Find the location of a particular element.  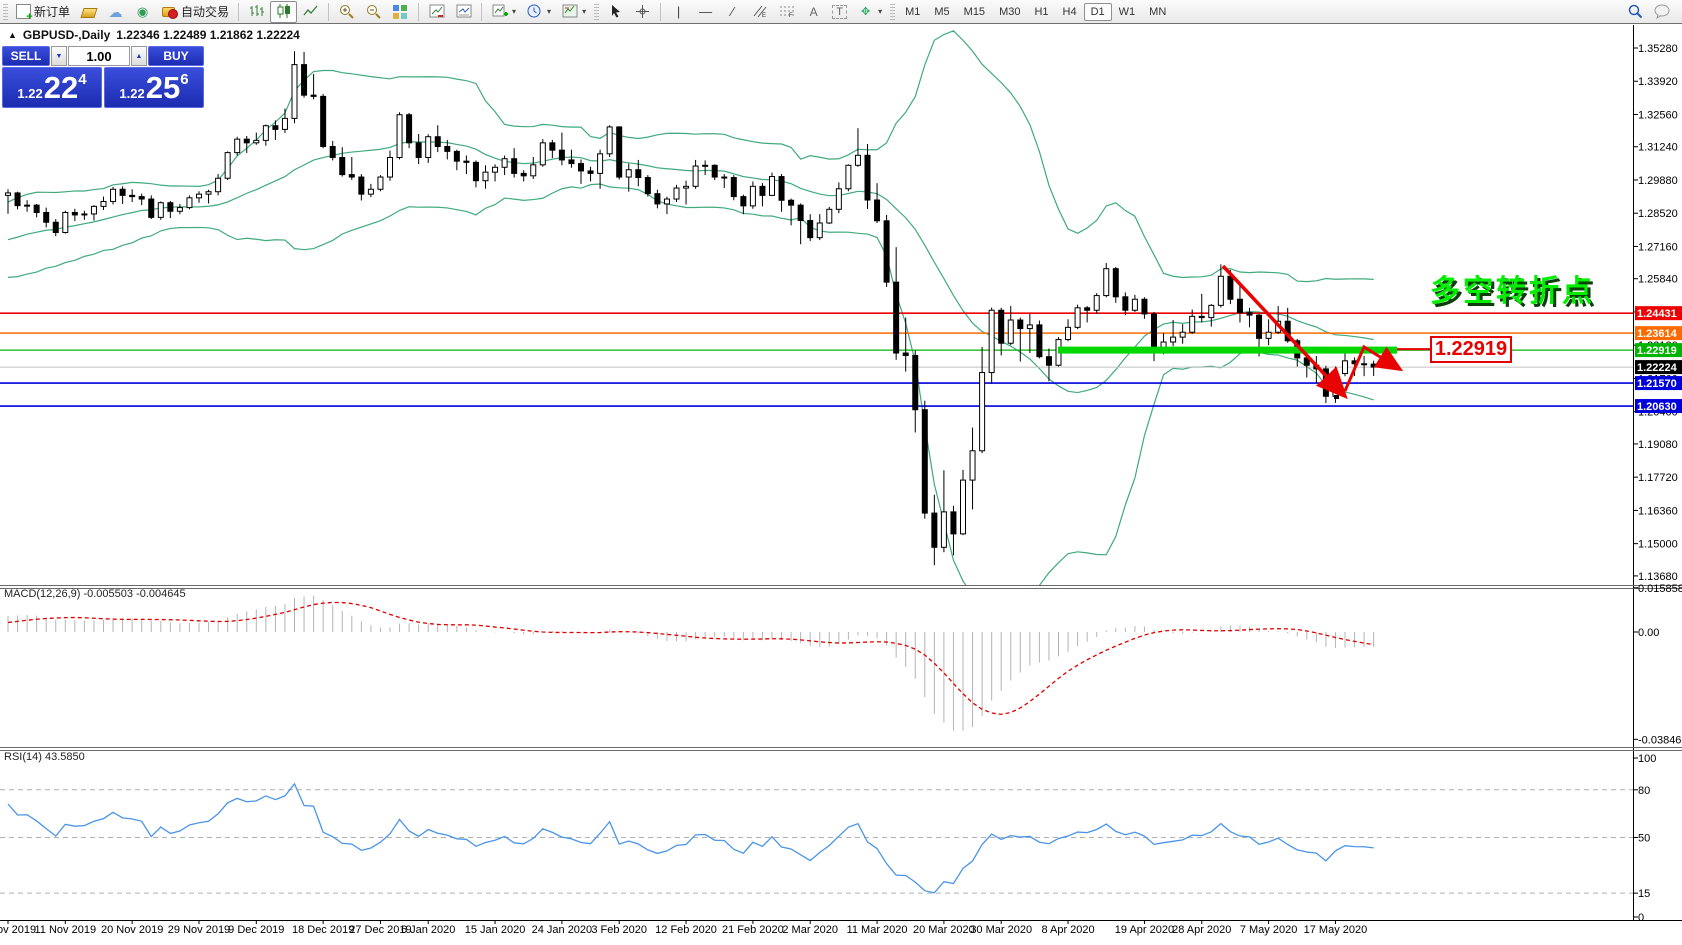

new-order-button: + 新订单 is located at coordinates (43, 11).